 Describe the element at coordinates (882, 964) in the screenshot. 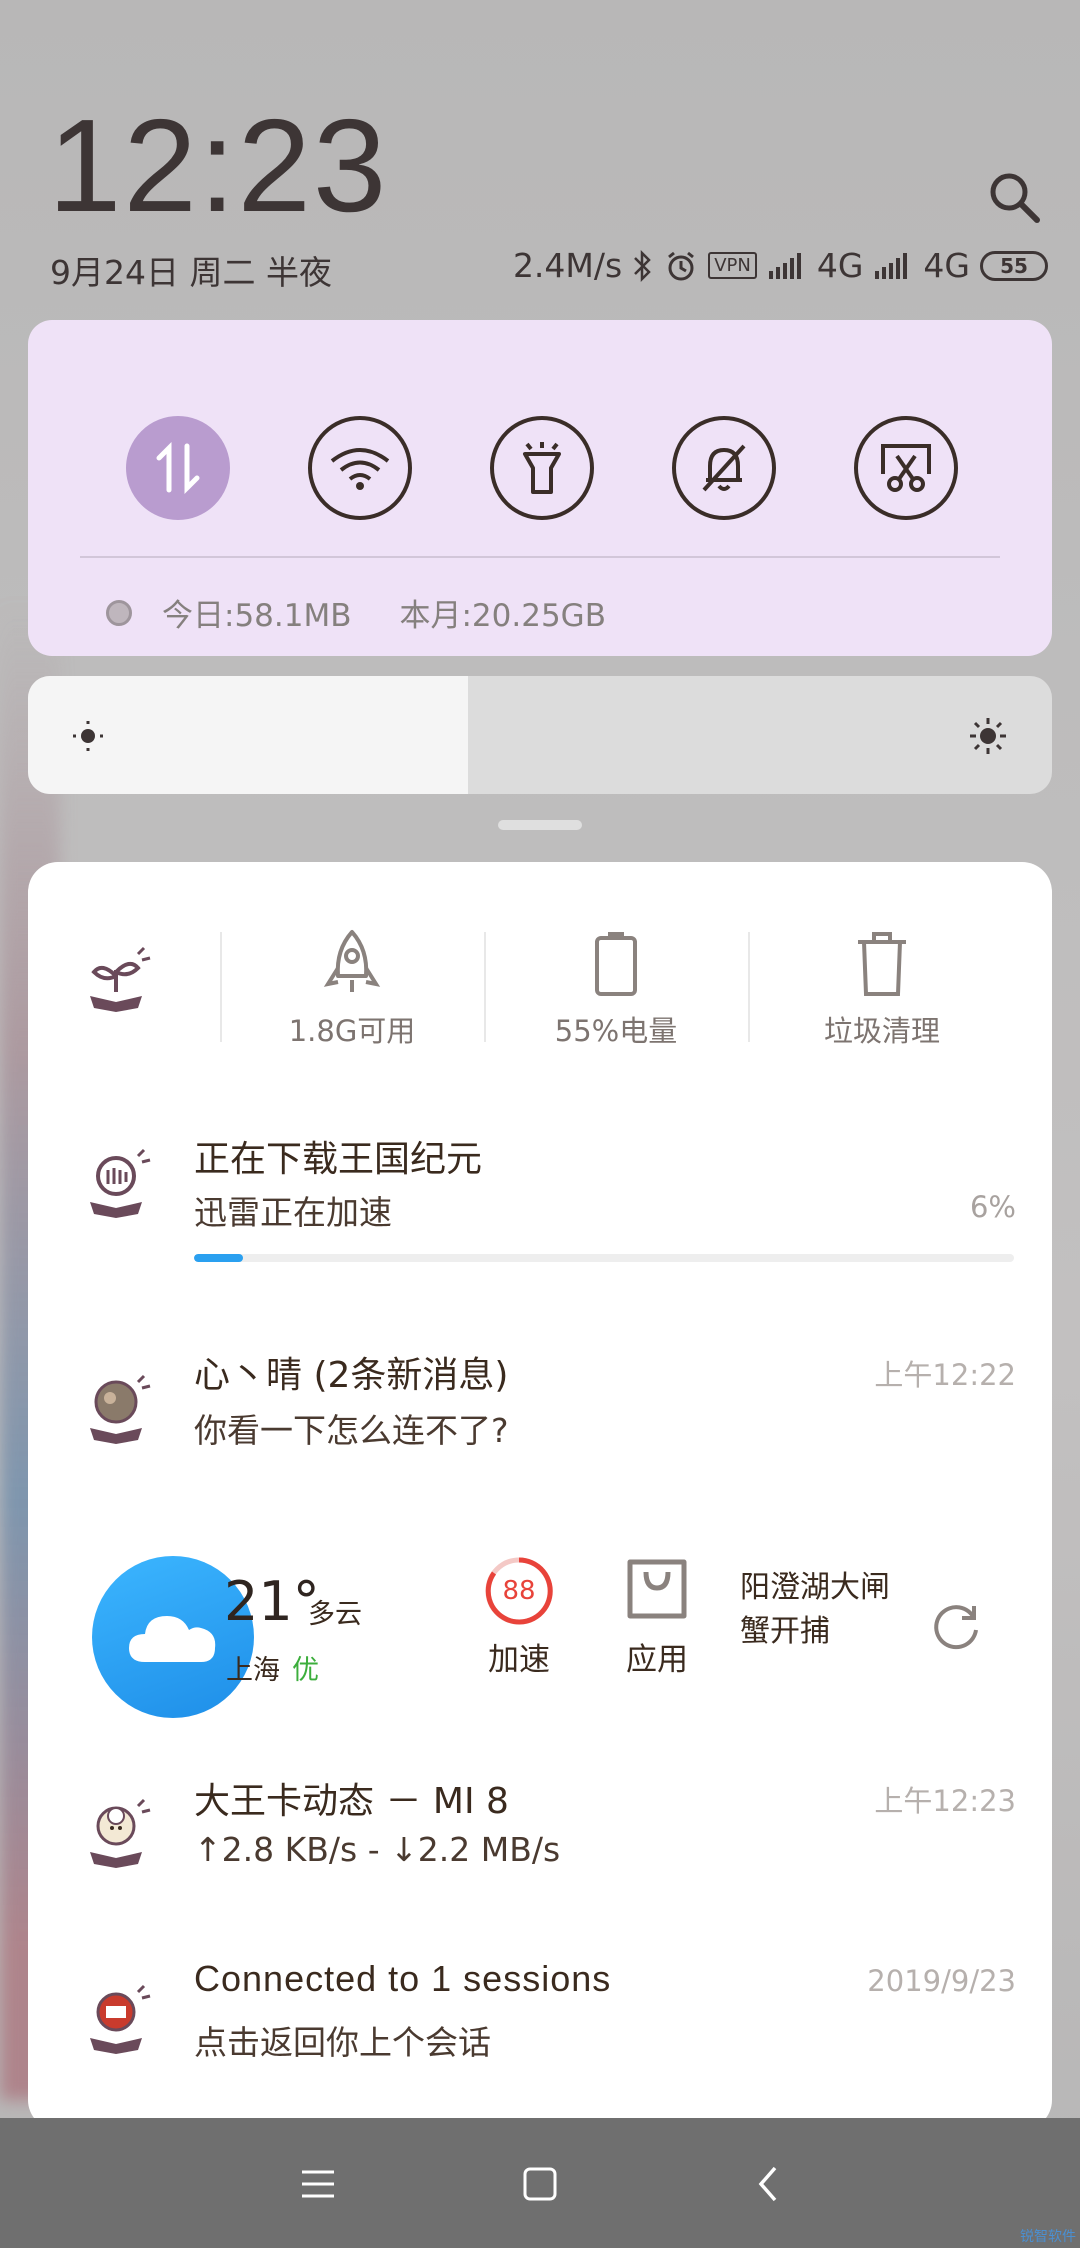

I see `trash-icon` at that location.